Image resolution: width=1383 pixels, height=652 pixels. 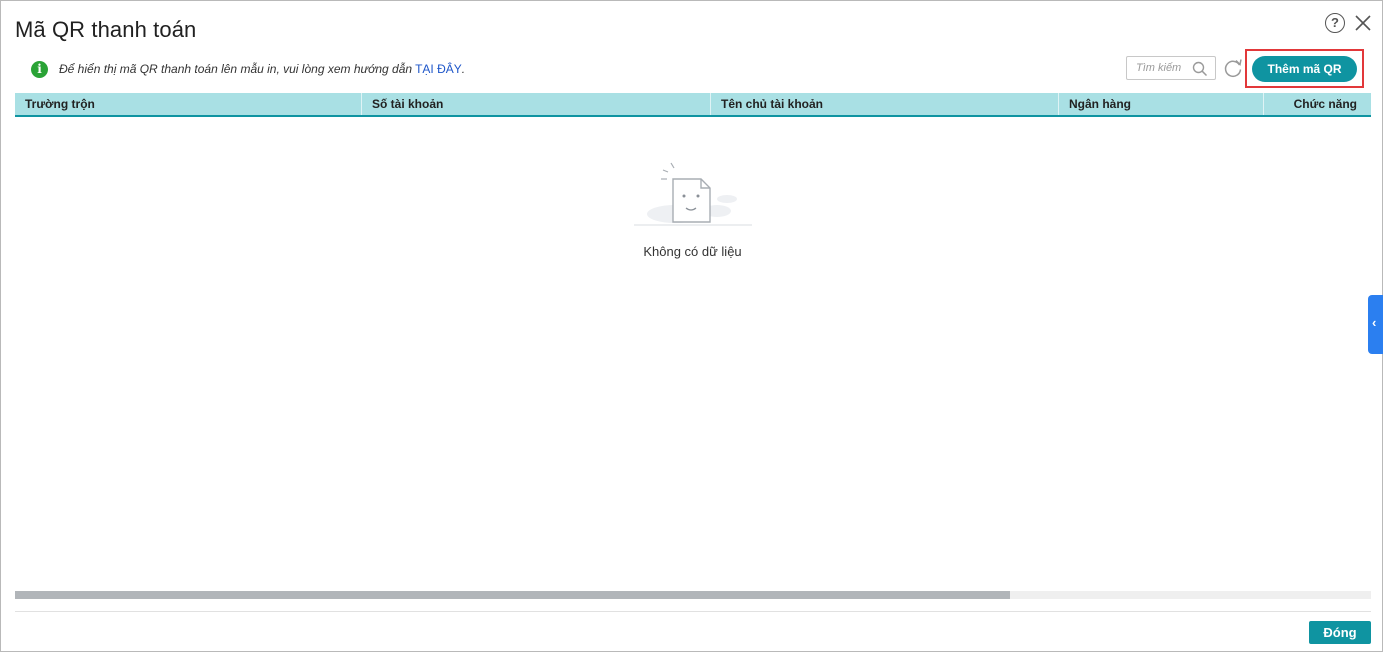 What do you see at coordinates (1233, 68) in the screenshot?
I see `refresh-icon` at bounding box center [1233, 68].